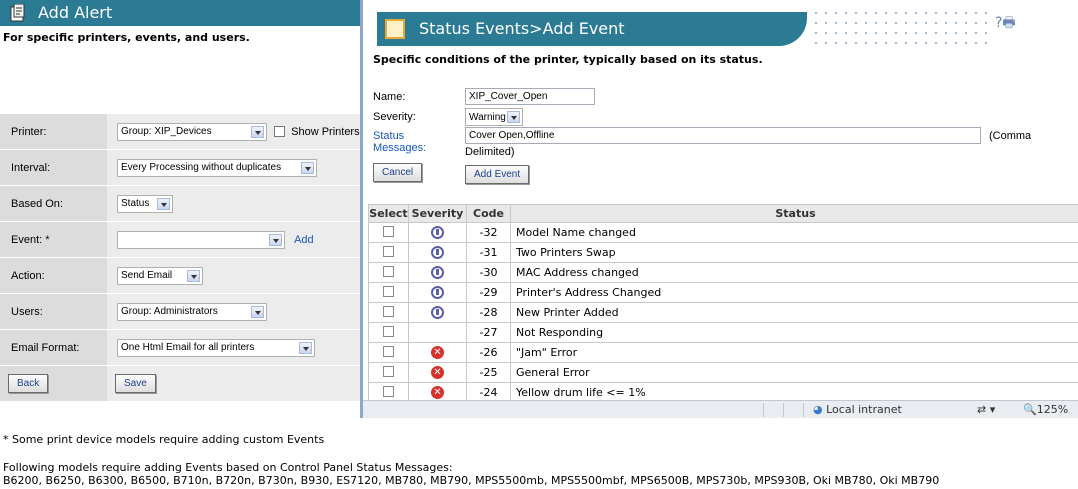  Describe the element at coordinates (723, 272) in the screenshot. I see `table-row: -30 MAC Address changed` at that location.